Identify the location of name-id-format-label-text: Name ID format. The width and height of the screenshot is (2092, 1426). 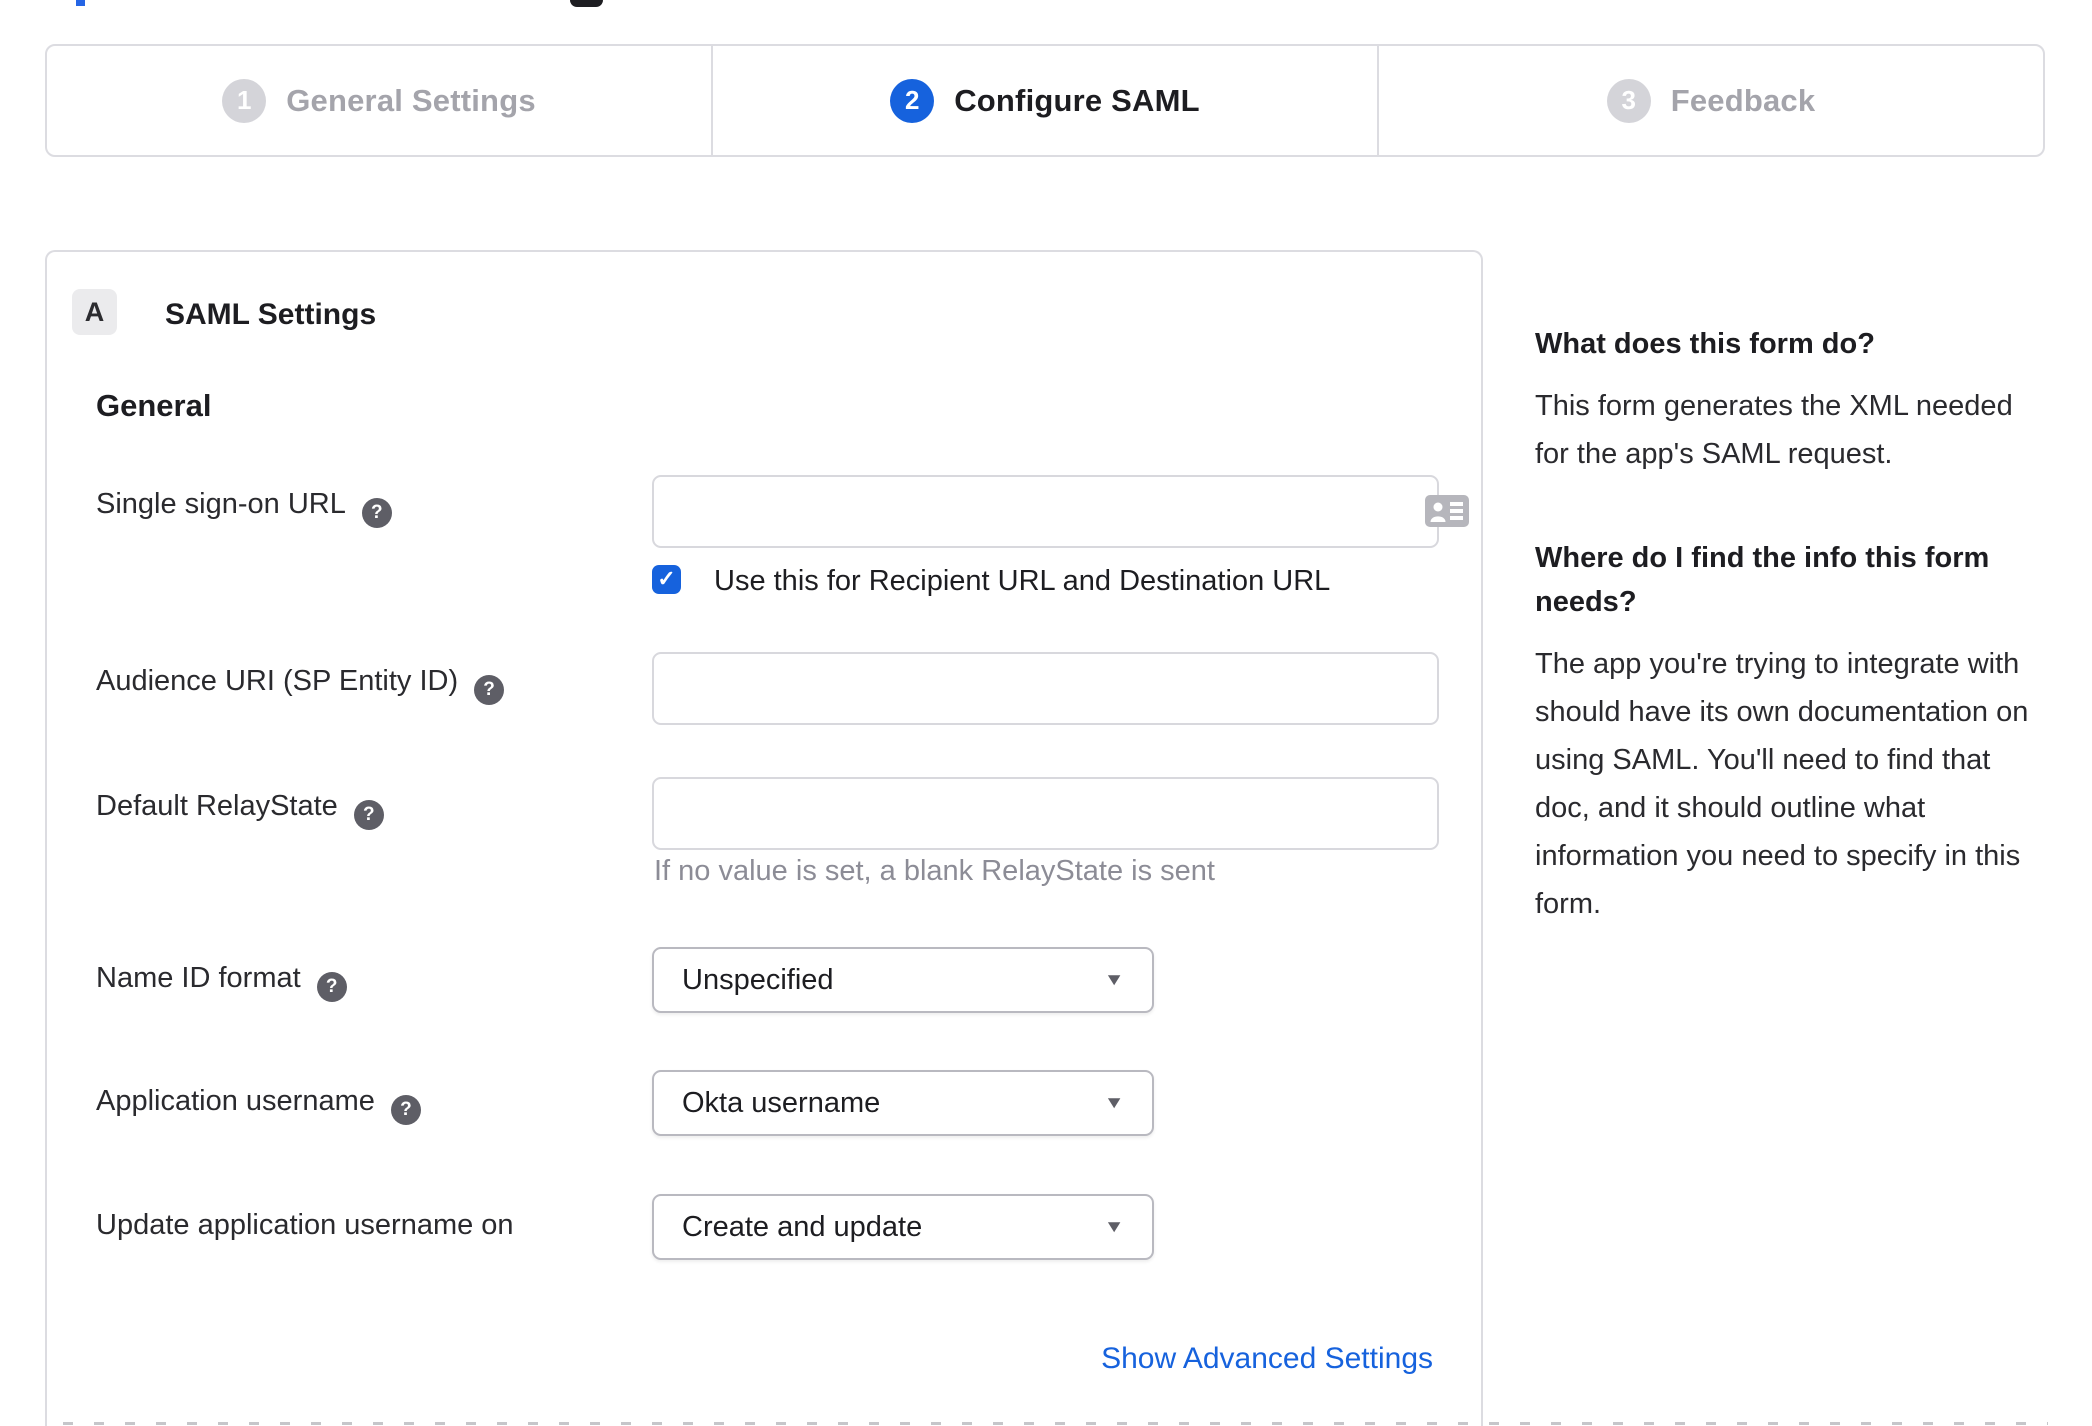
(198, 978).